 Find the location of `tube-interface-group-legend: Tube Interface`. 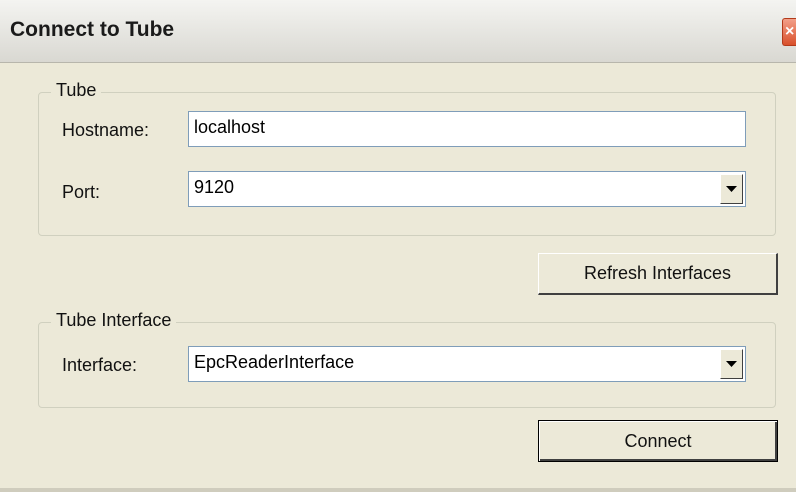

tube-interface-group-legend: Tube Interface is located at coordinates (114, 320).